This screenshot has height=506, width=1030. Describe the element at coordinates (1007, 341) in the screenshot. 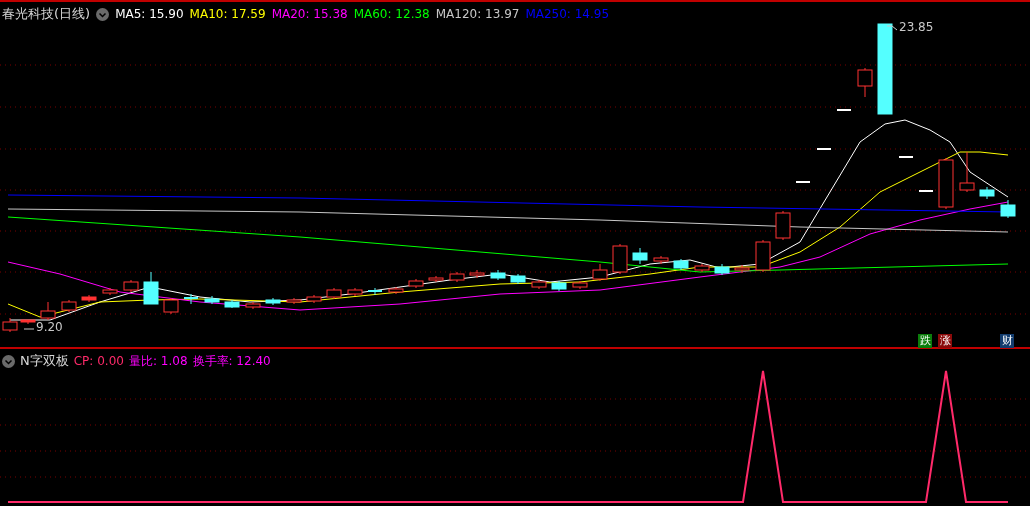

I see `event-marker: 财` at that location.